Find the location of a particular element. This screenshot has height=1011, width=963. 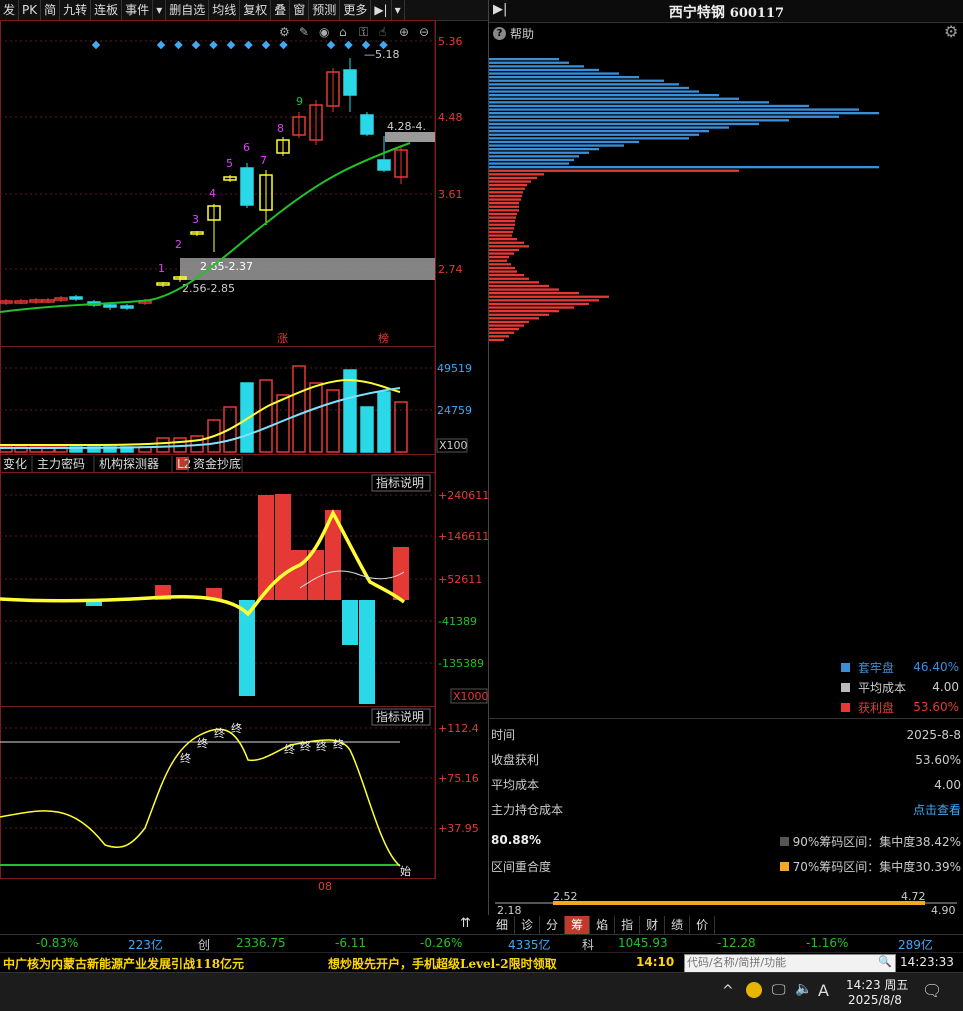

band-70: 70%筹码区间：集中度30.39% is located at coordinates (870, 866).